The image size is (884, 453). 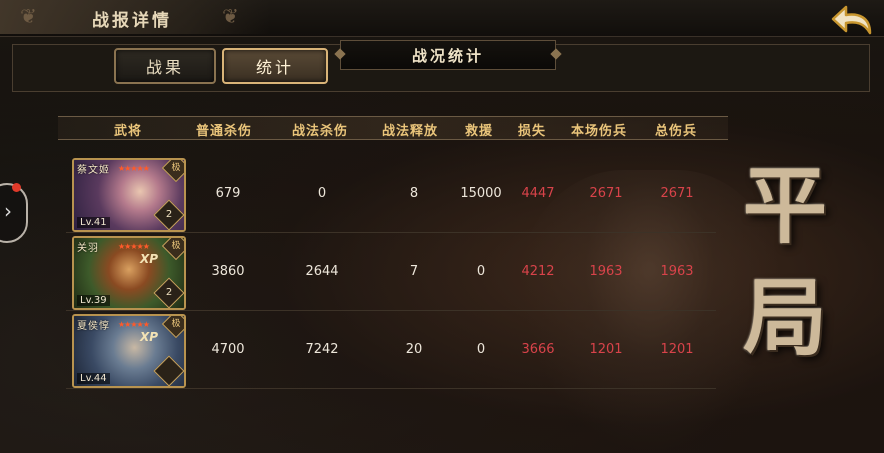 What do you see at coordinates (129, 195) in the screenshot?
I see `general-portrait: 蔡文姬 ★★★★★ Lv.41 极 2` at bounding box center [129, 195].